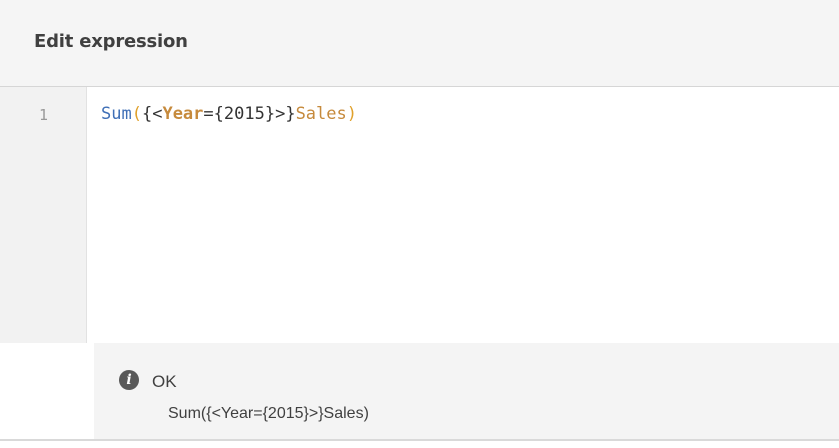  I want to click on status-text: OK, so click(164, 381).